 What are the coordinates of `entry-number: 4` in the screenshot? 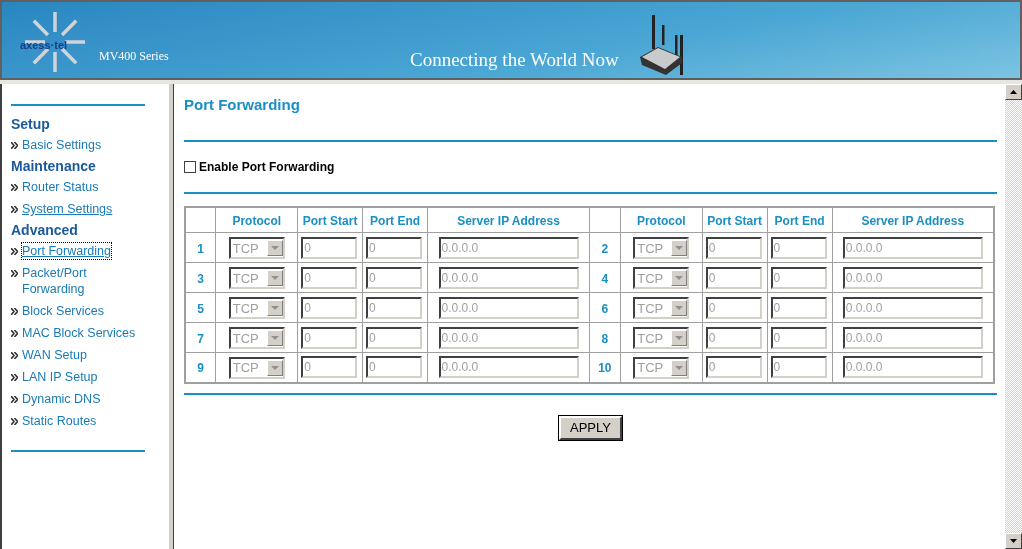 It's located at (605, 278).